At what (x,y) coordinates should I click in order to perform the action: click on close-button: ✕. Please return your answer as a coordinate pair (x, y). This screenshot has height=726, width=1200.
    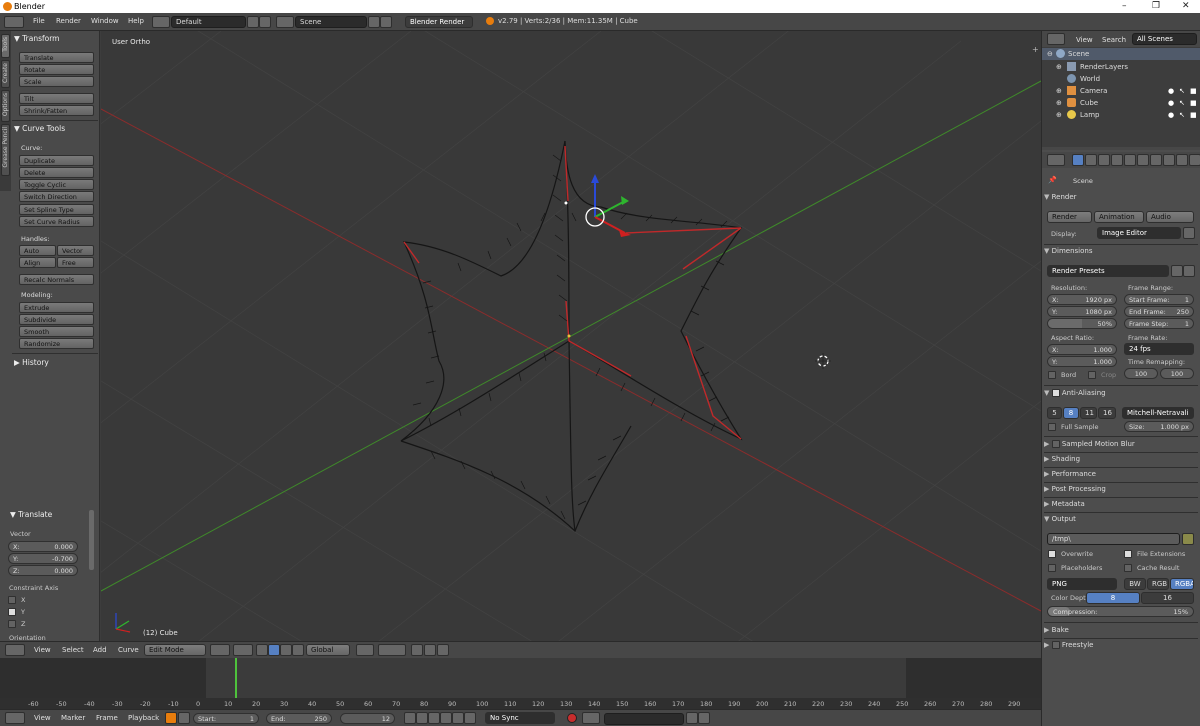
    Looking at the image, I should click on (1186, 6).